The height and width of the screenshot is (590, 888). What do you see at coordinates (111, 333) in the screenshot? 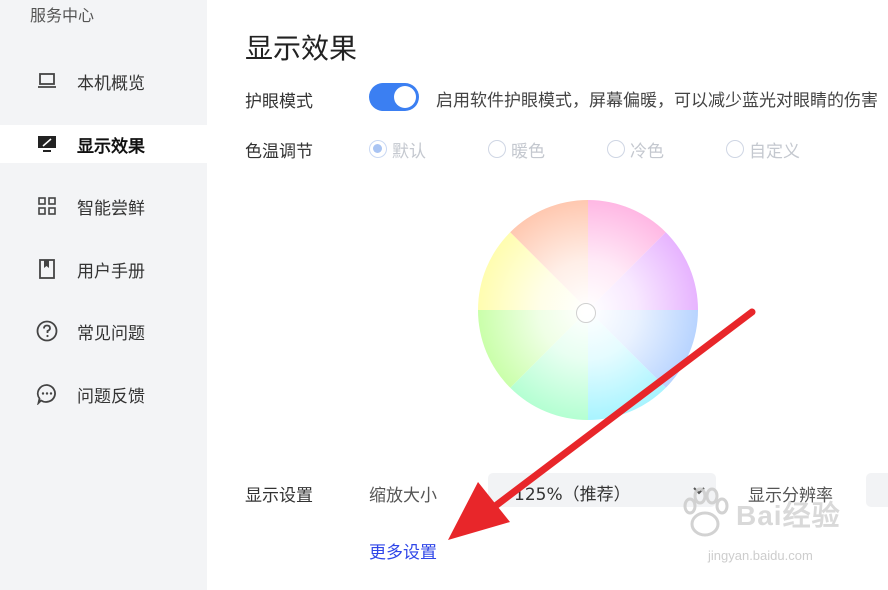
I see `sidebar-item-label: 常见问题` at bounding box center [111, 333].